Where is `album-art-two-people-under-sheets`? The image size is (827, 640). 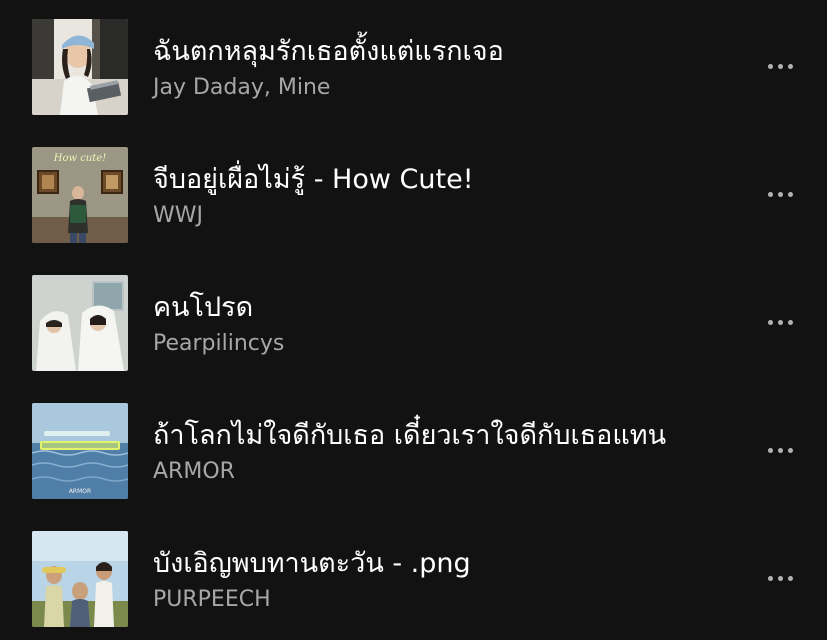
album-art-two-people-under-sheets is located at coordinates (80, 323).